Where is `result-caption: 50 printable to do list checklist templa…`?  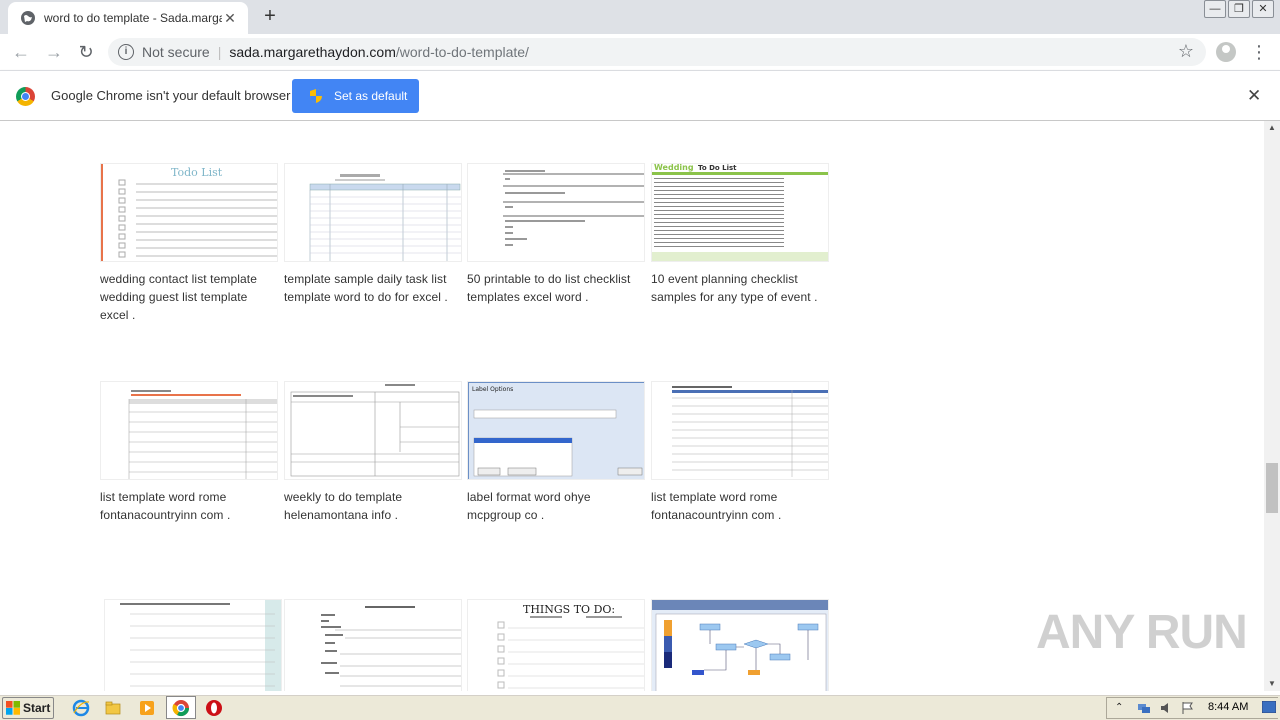
result-caption: 50 printable to do list checklist templa… is located at coordinates (556, 288).